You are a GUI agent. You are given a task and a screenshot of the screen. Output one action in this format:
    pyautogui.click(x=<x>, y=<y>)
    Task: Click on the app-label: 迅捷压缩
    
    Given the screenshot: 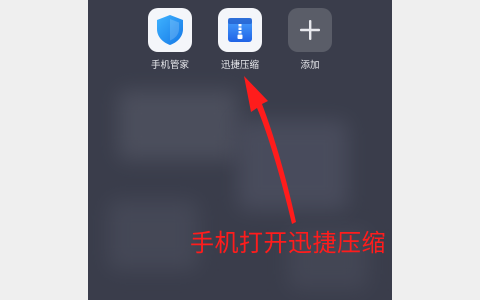 What is the action you would take?
    pyautogui.click(x=239, y=65)
    